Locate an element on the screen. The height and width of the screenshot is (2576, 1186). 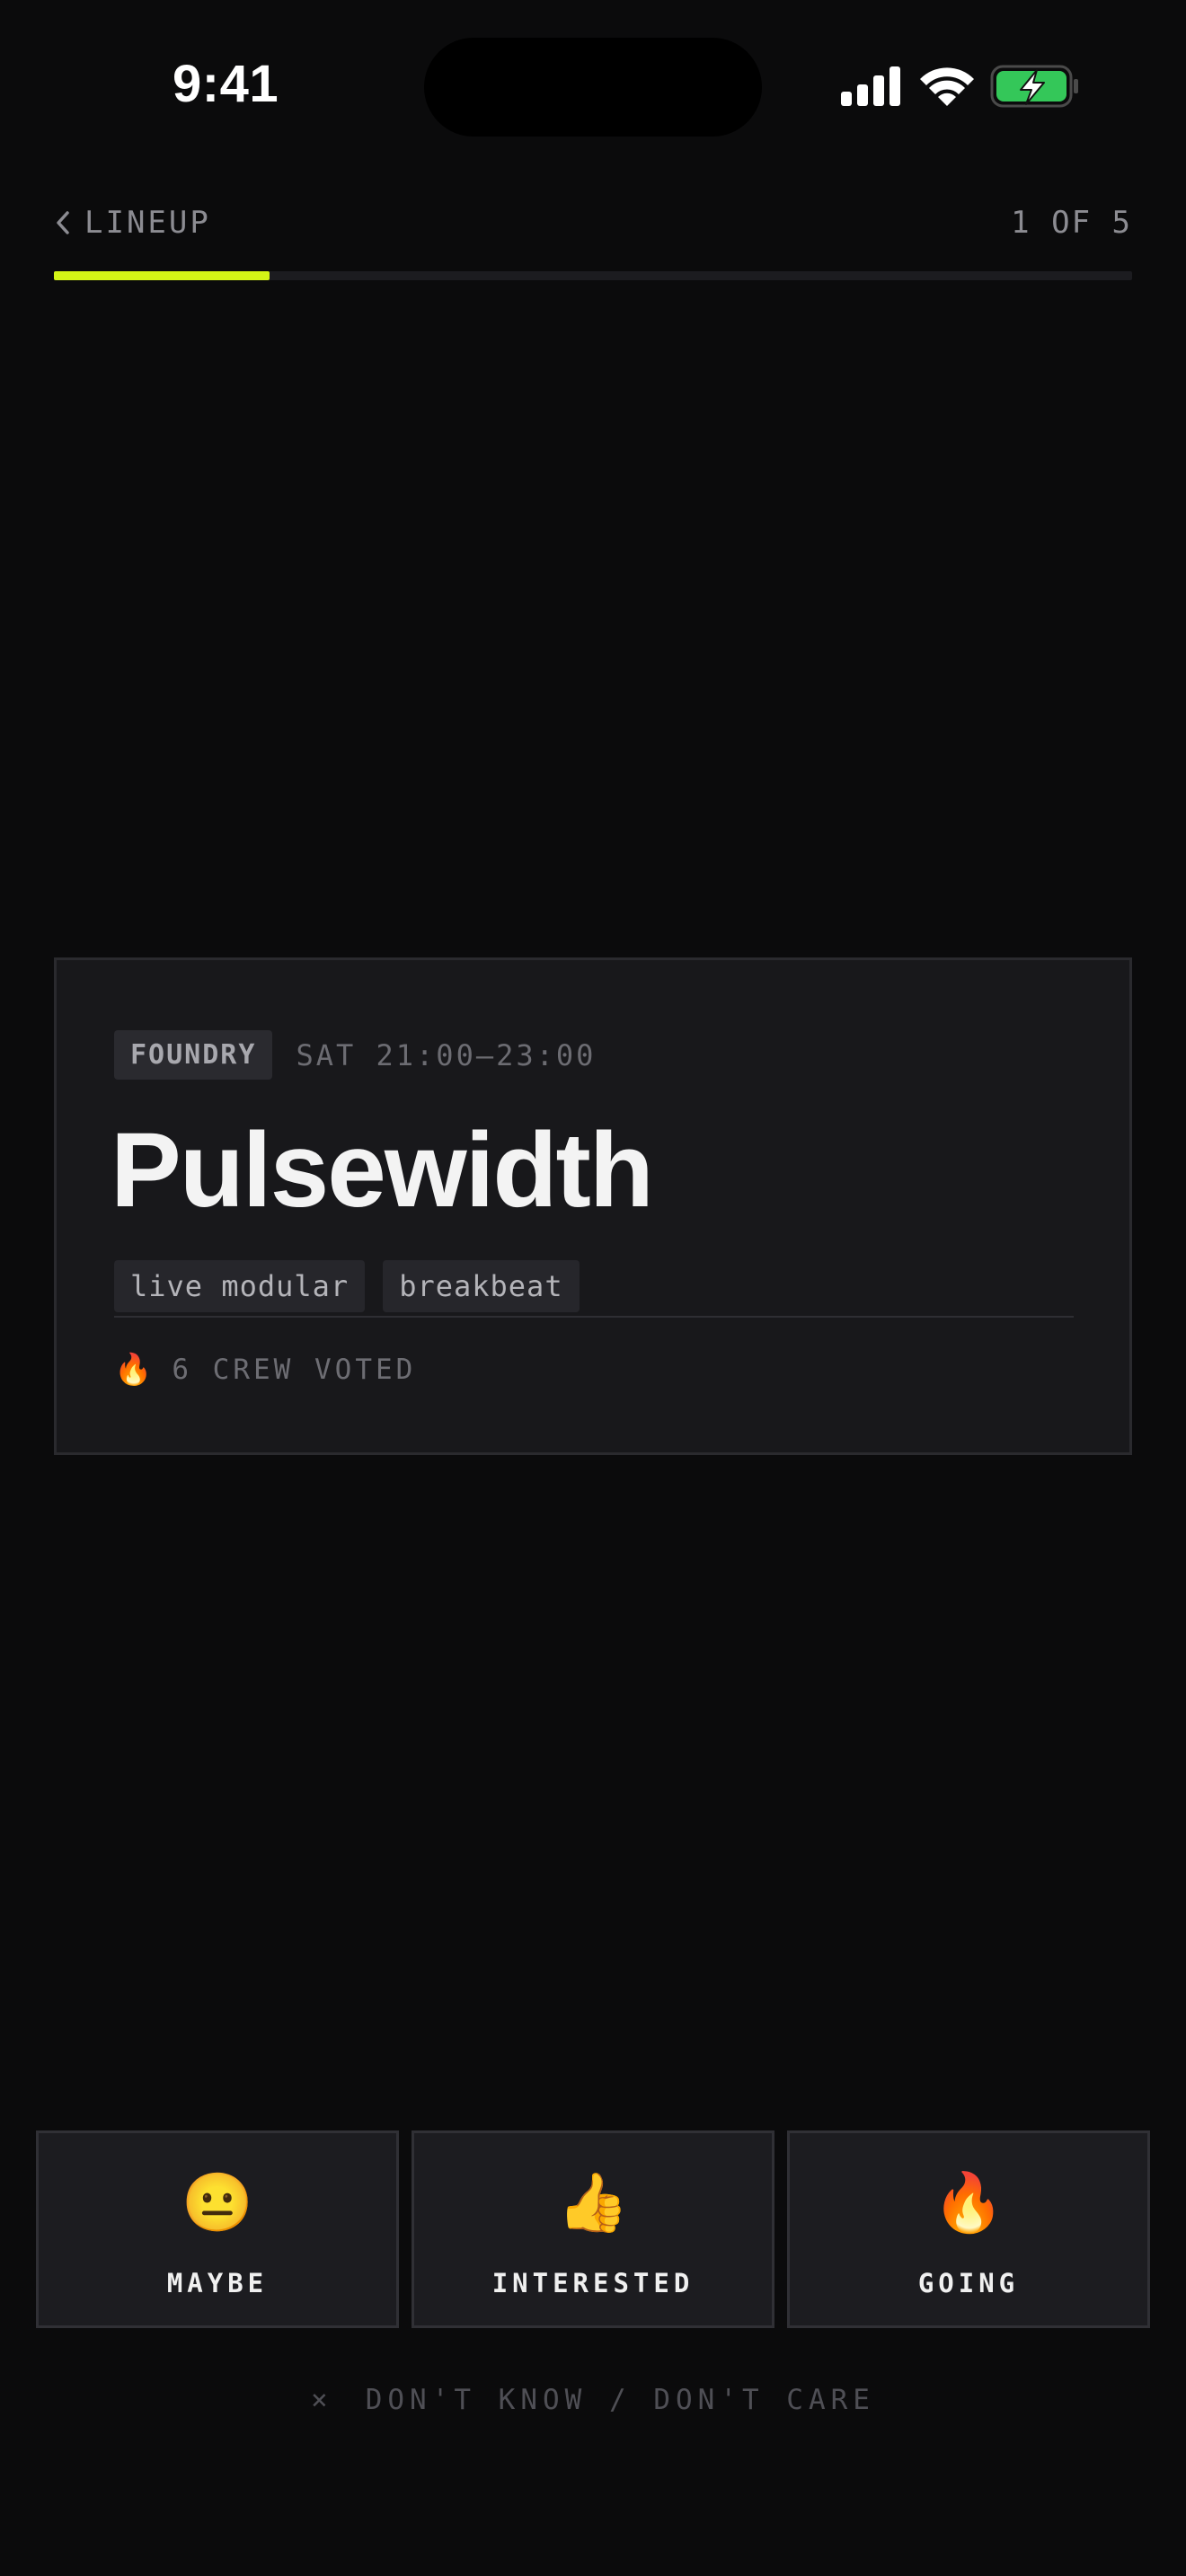
thumbs-up-icon: 👍 is located at coordinates (593, 2203).